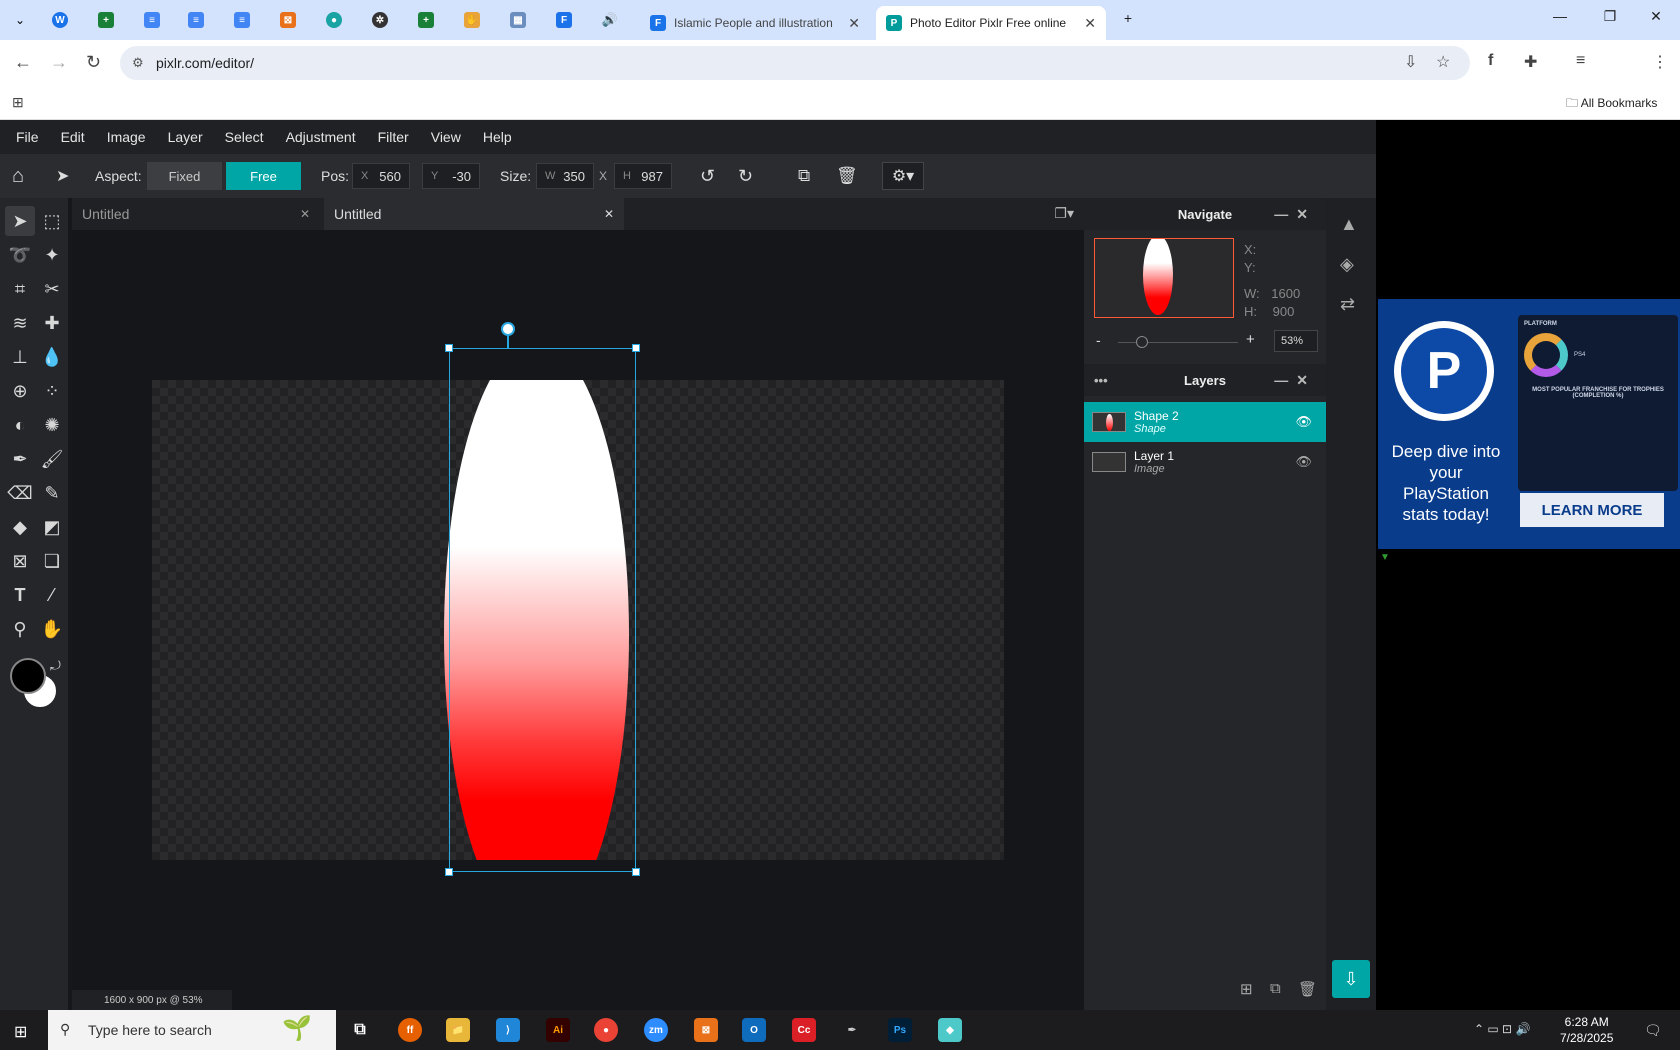 This screenshot has width=1680, height=1050. I want to click on ad-choices-icon: ▼, so click(1385, 557).